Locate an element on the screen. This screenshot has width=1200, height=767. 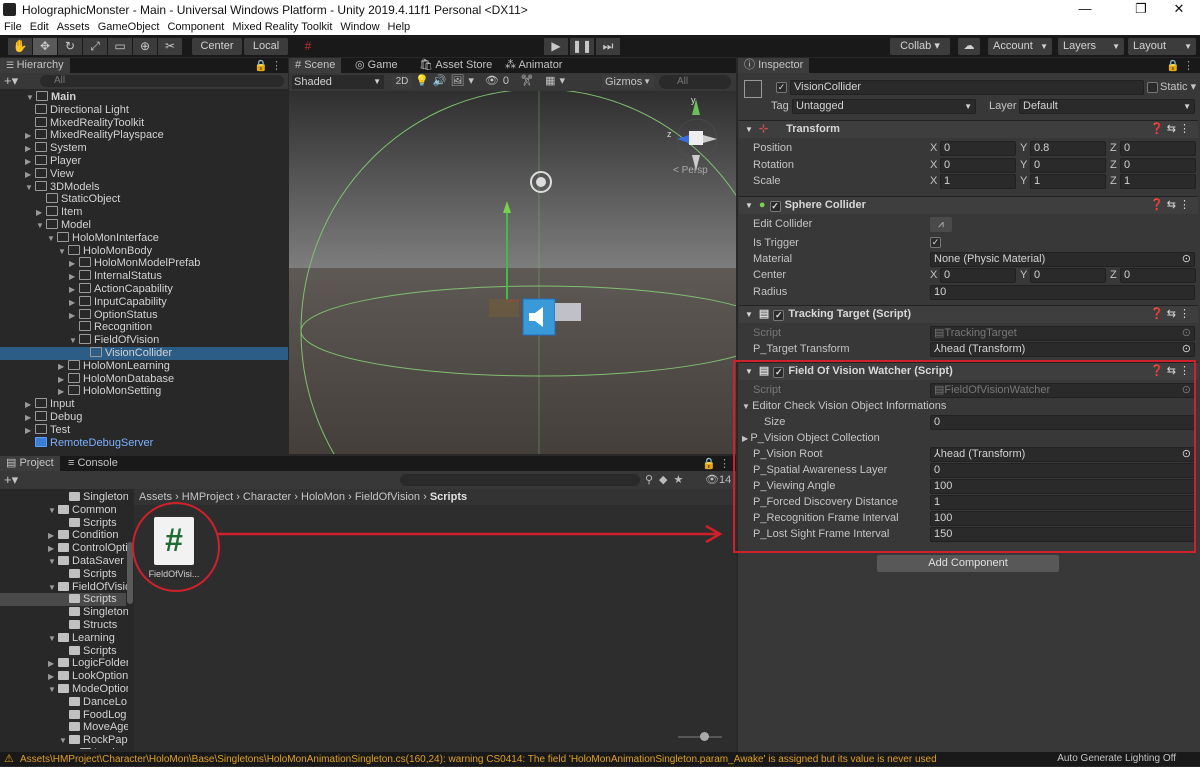
folder-item: ▼ Common is located at coordinates (63, 510).